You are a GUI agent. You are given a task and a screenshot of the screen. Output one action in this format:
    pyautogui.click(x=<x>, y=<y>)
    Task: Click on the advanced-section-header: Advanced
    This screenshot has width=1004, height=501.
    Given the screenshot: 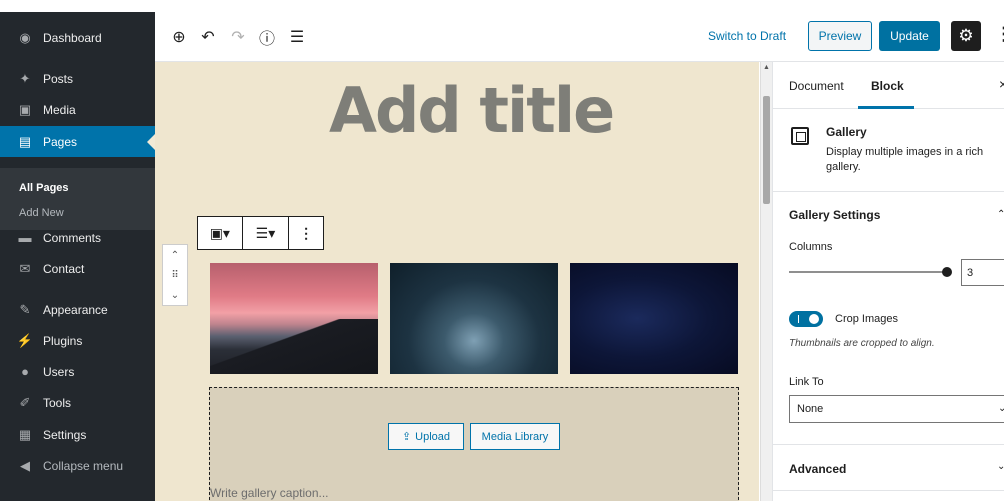 What is the action you would take?
    pyautogui.click(x=817, y=469)
    